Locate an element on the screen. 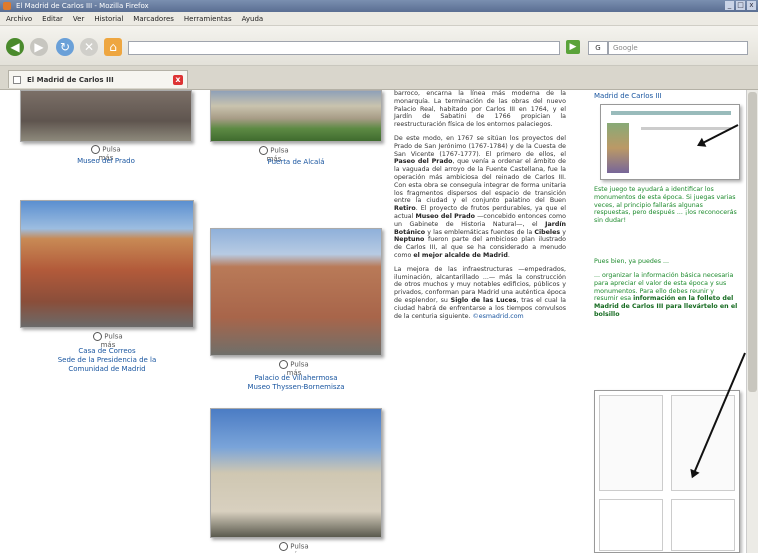 This screenshot has width=758, height=553. menu-historial: Historial is located at coordinates (108, 18).